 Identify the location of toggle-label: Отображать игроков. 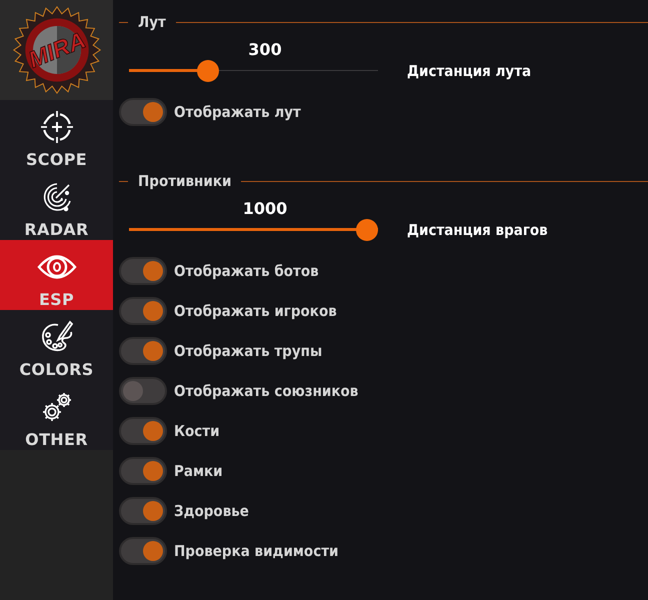
(255, 311).